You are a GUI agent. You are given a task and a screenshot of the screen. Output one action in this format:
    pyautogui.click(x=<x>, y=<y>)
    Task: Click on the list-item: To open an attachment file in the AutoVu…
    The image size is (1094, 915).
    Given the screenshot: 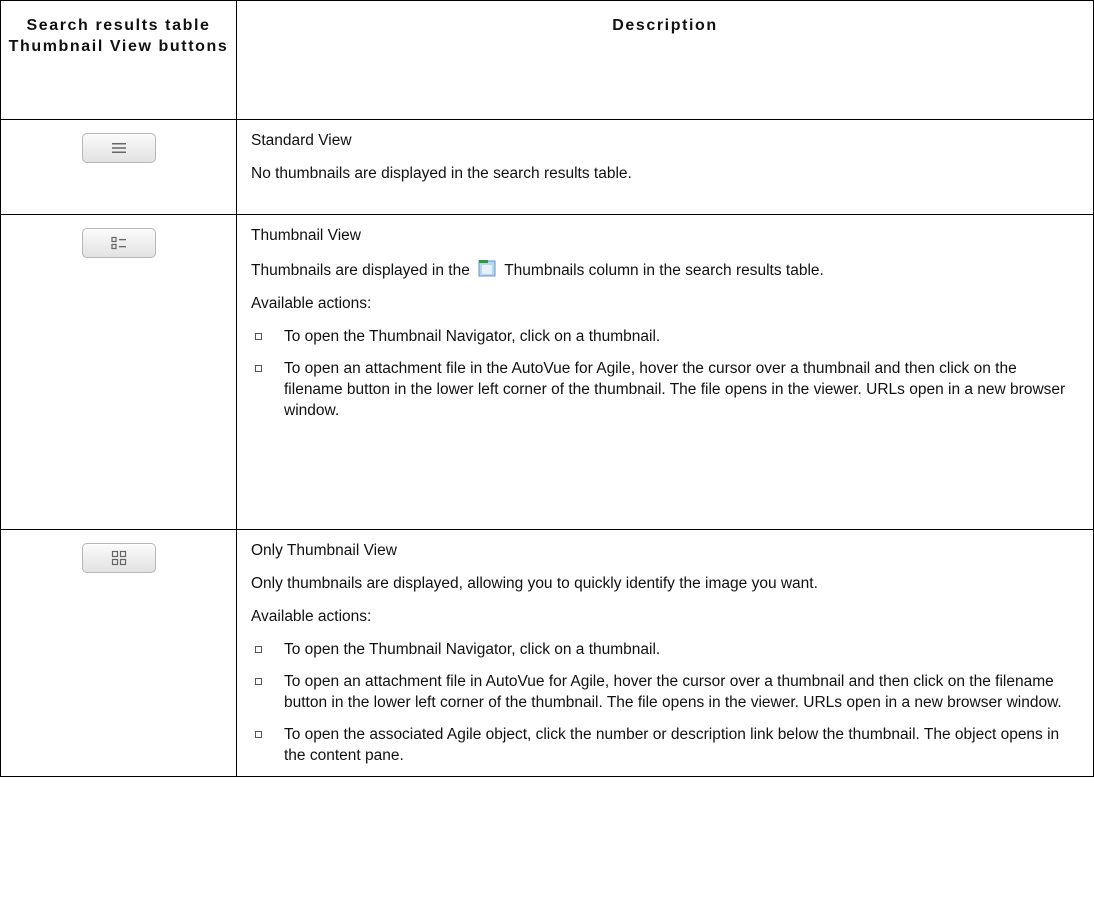 What is the action you would take?
    pyautogui.click(x=665, y=389)
    